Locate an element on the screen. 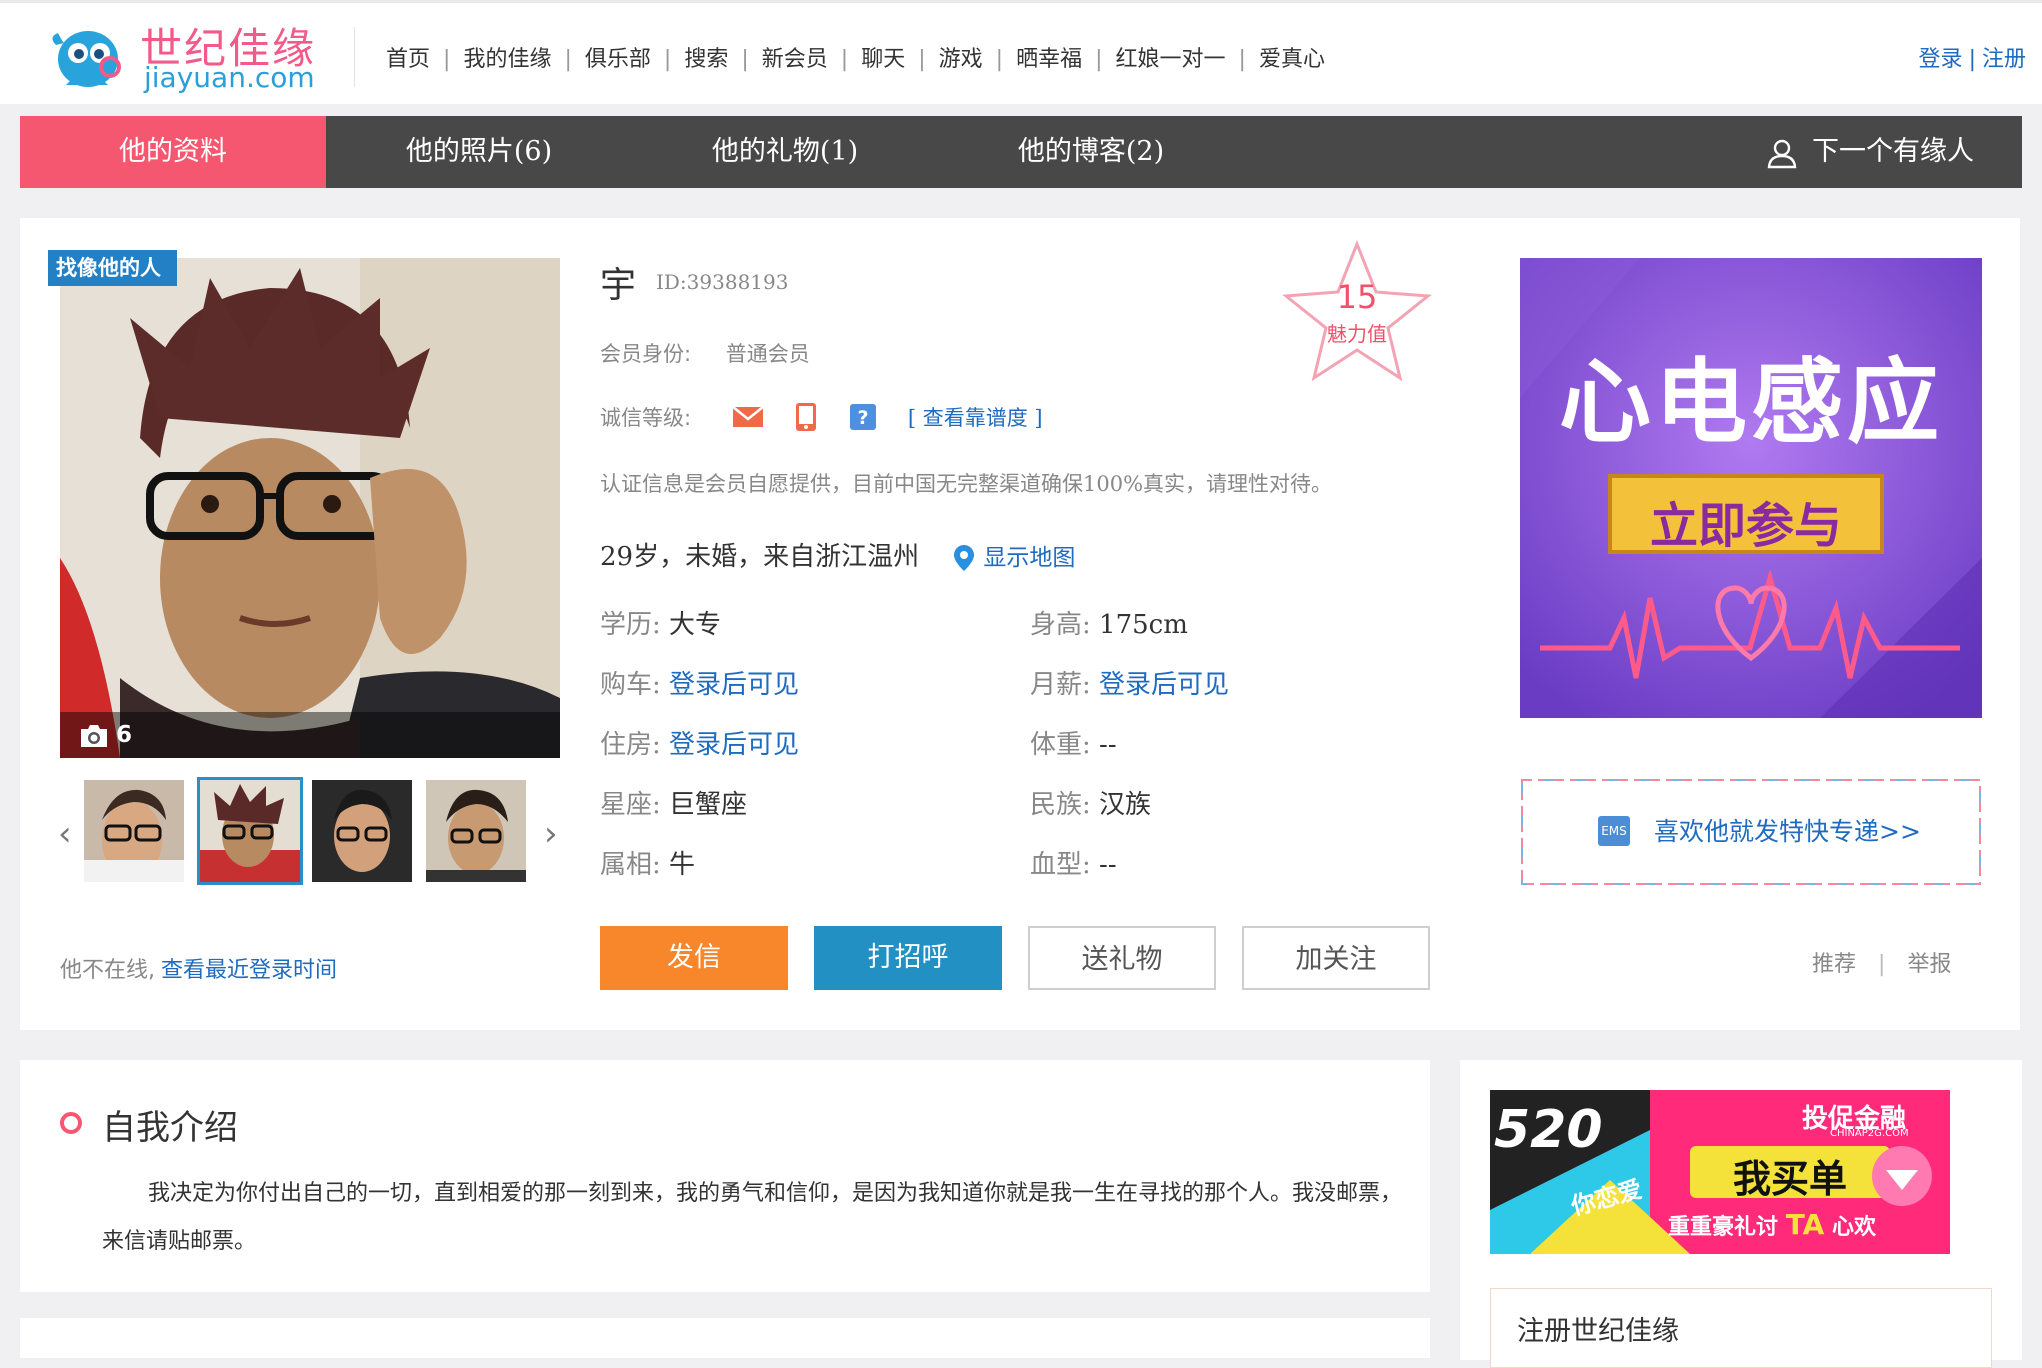 This screenshot has height=1368, width=2042. map-pin-icon is located at coordinates (964, 558).